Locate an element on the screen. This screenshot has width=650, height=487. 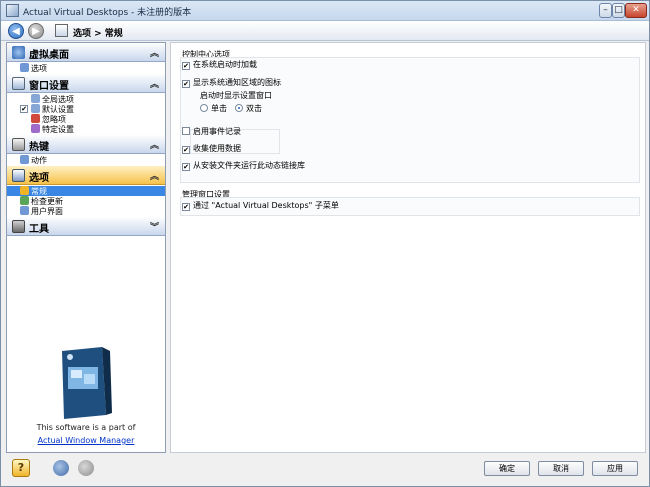
usage-data-option: ✔ 收集使用数据 is located at coordinates (211, 149).